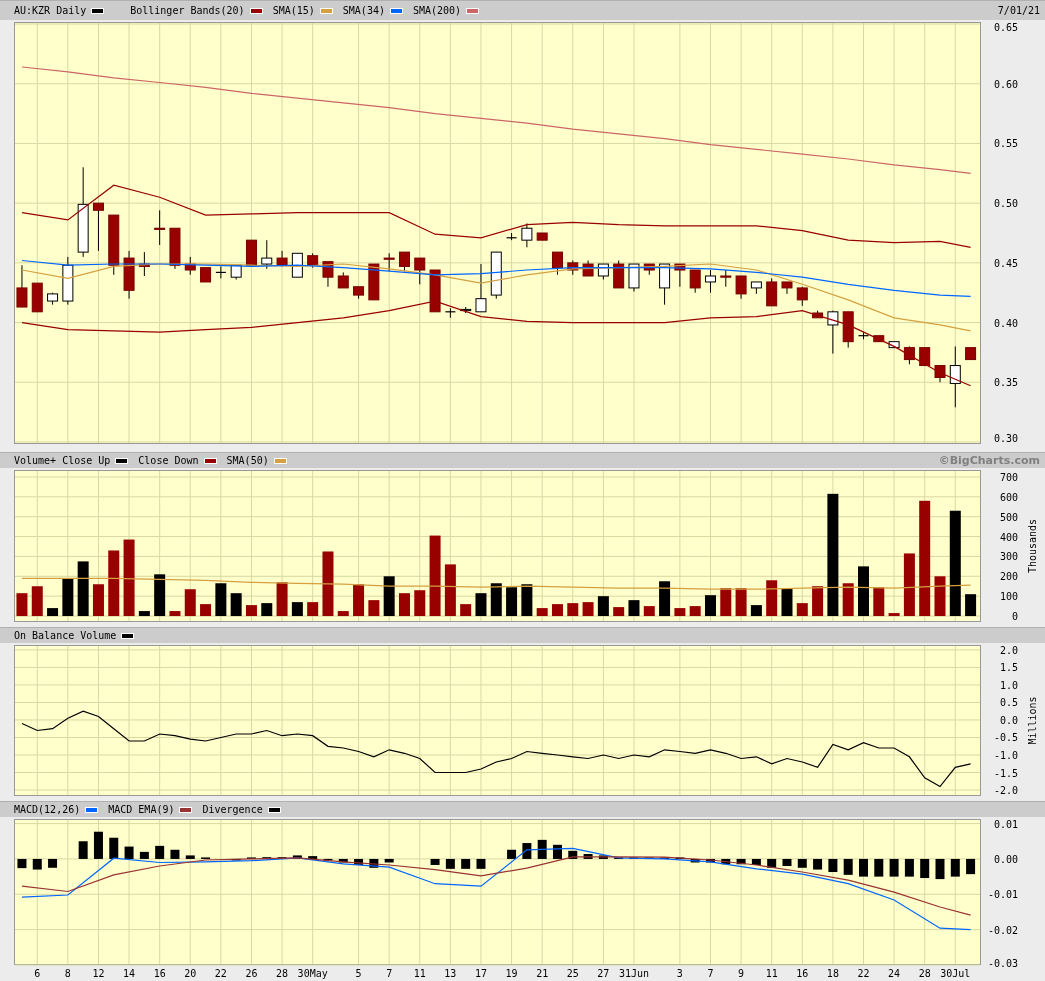 This screenshot has width=1045, height=981. I want to click on axis-label: 100, so click(1008, 597).